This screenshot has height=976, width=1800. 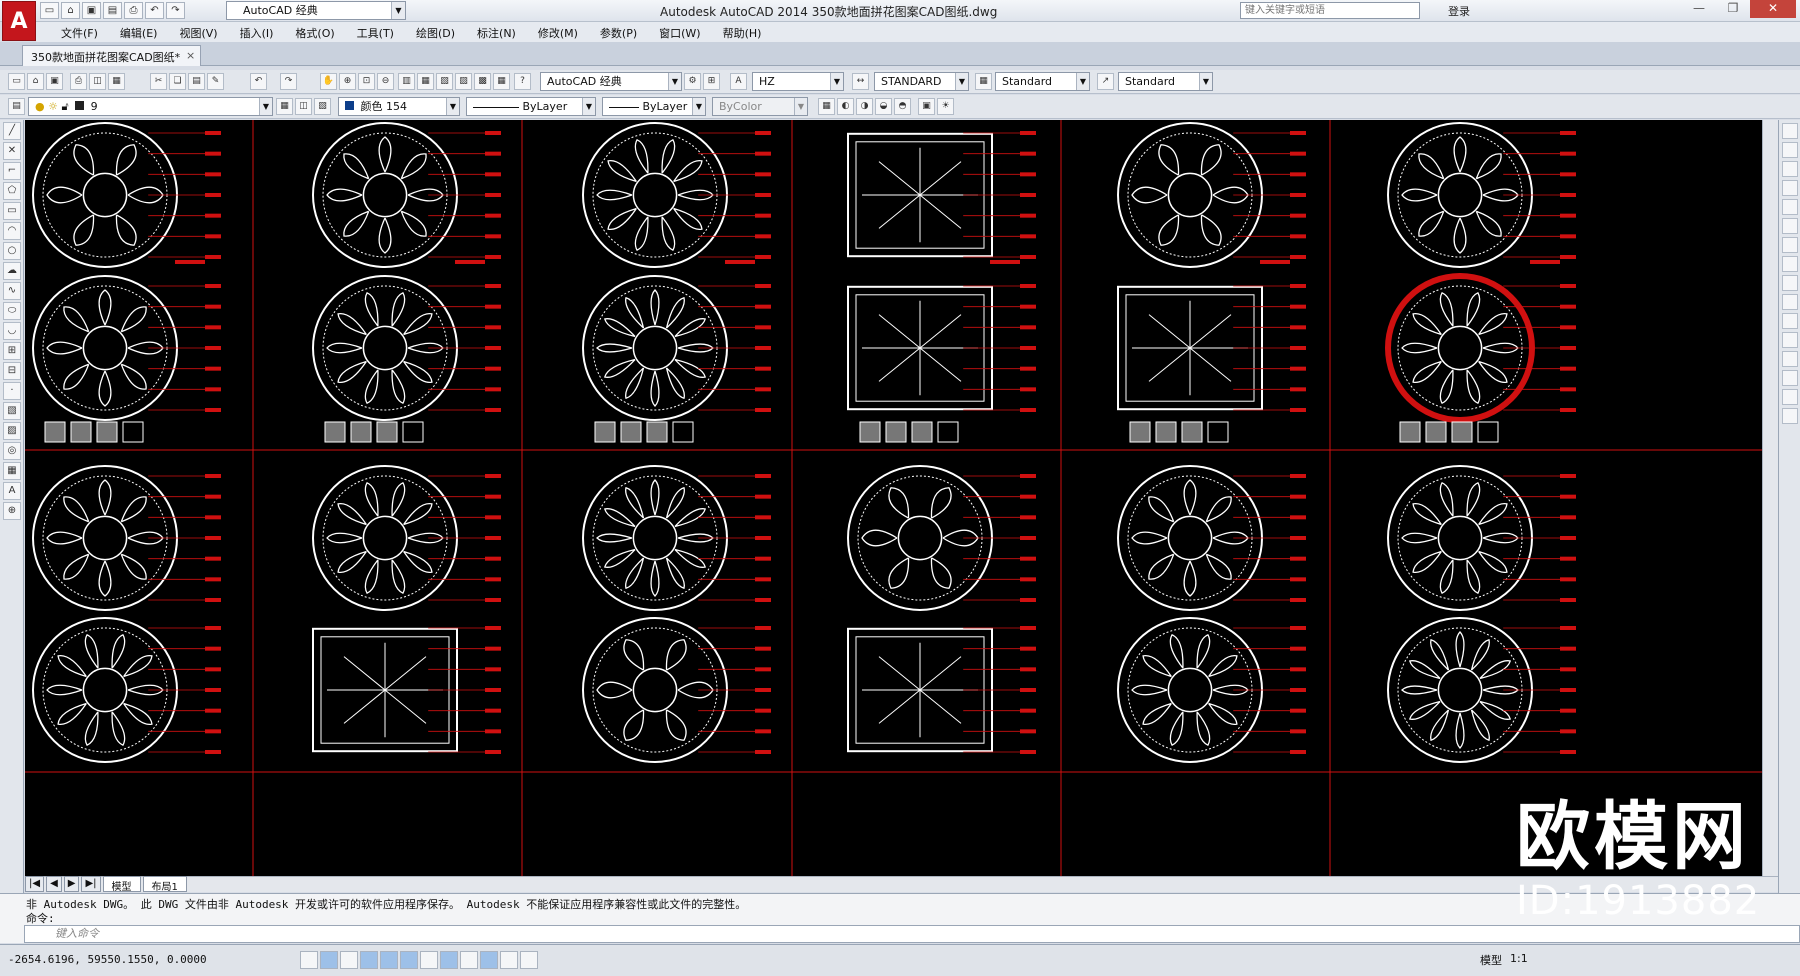 What do you see at coordinates (444, 81) in the screenshot?
I see `tool-palettes-icon: ▧` at bounding box center [444, 81].